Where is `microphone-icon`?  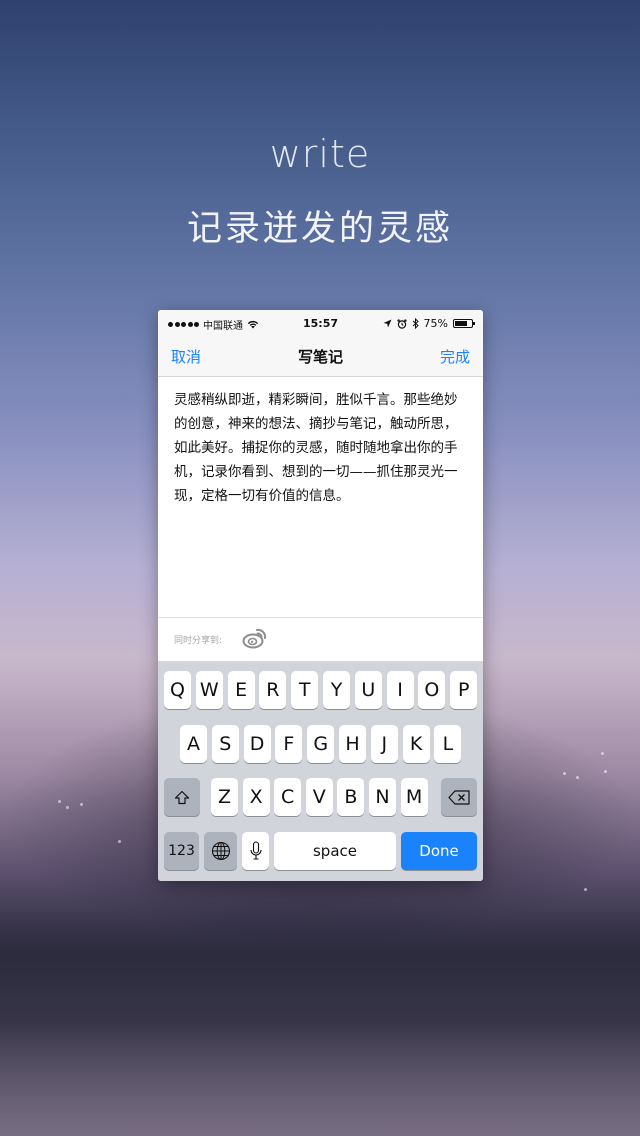 microphone-icon is located at coordinates (255, 850).